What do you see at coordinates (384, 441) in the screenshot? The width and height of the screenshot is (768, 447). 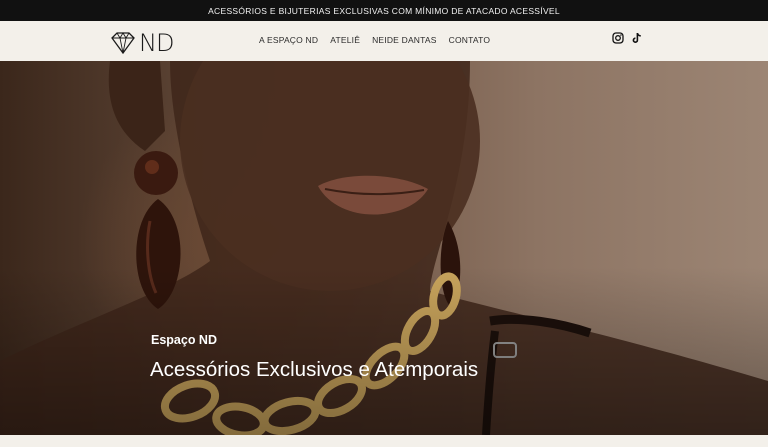 I see `page-bottom-strip` at bounding box center [384, 441].